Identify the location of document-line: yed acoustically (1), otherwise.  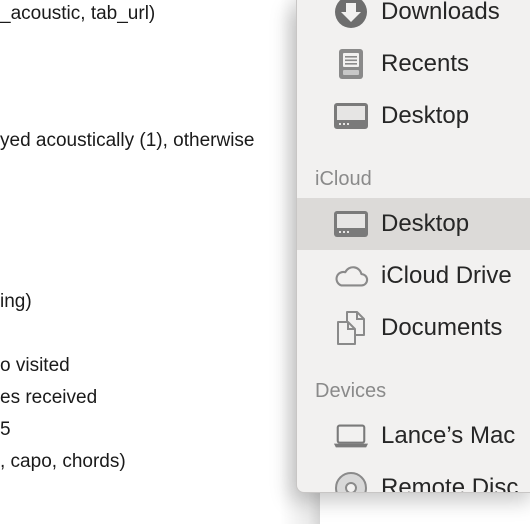
(127, 140).